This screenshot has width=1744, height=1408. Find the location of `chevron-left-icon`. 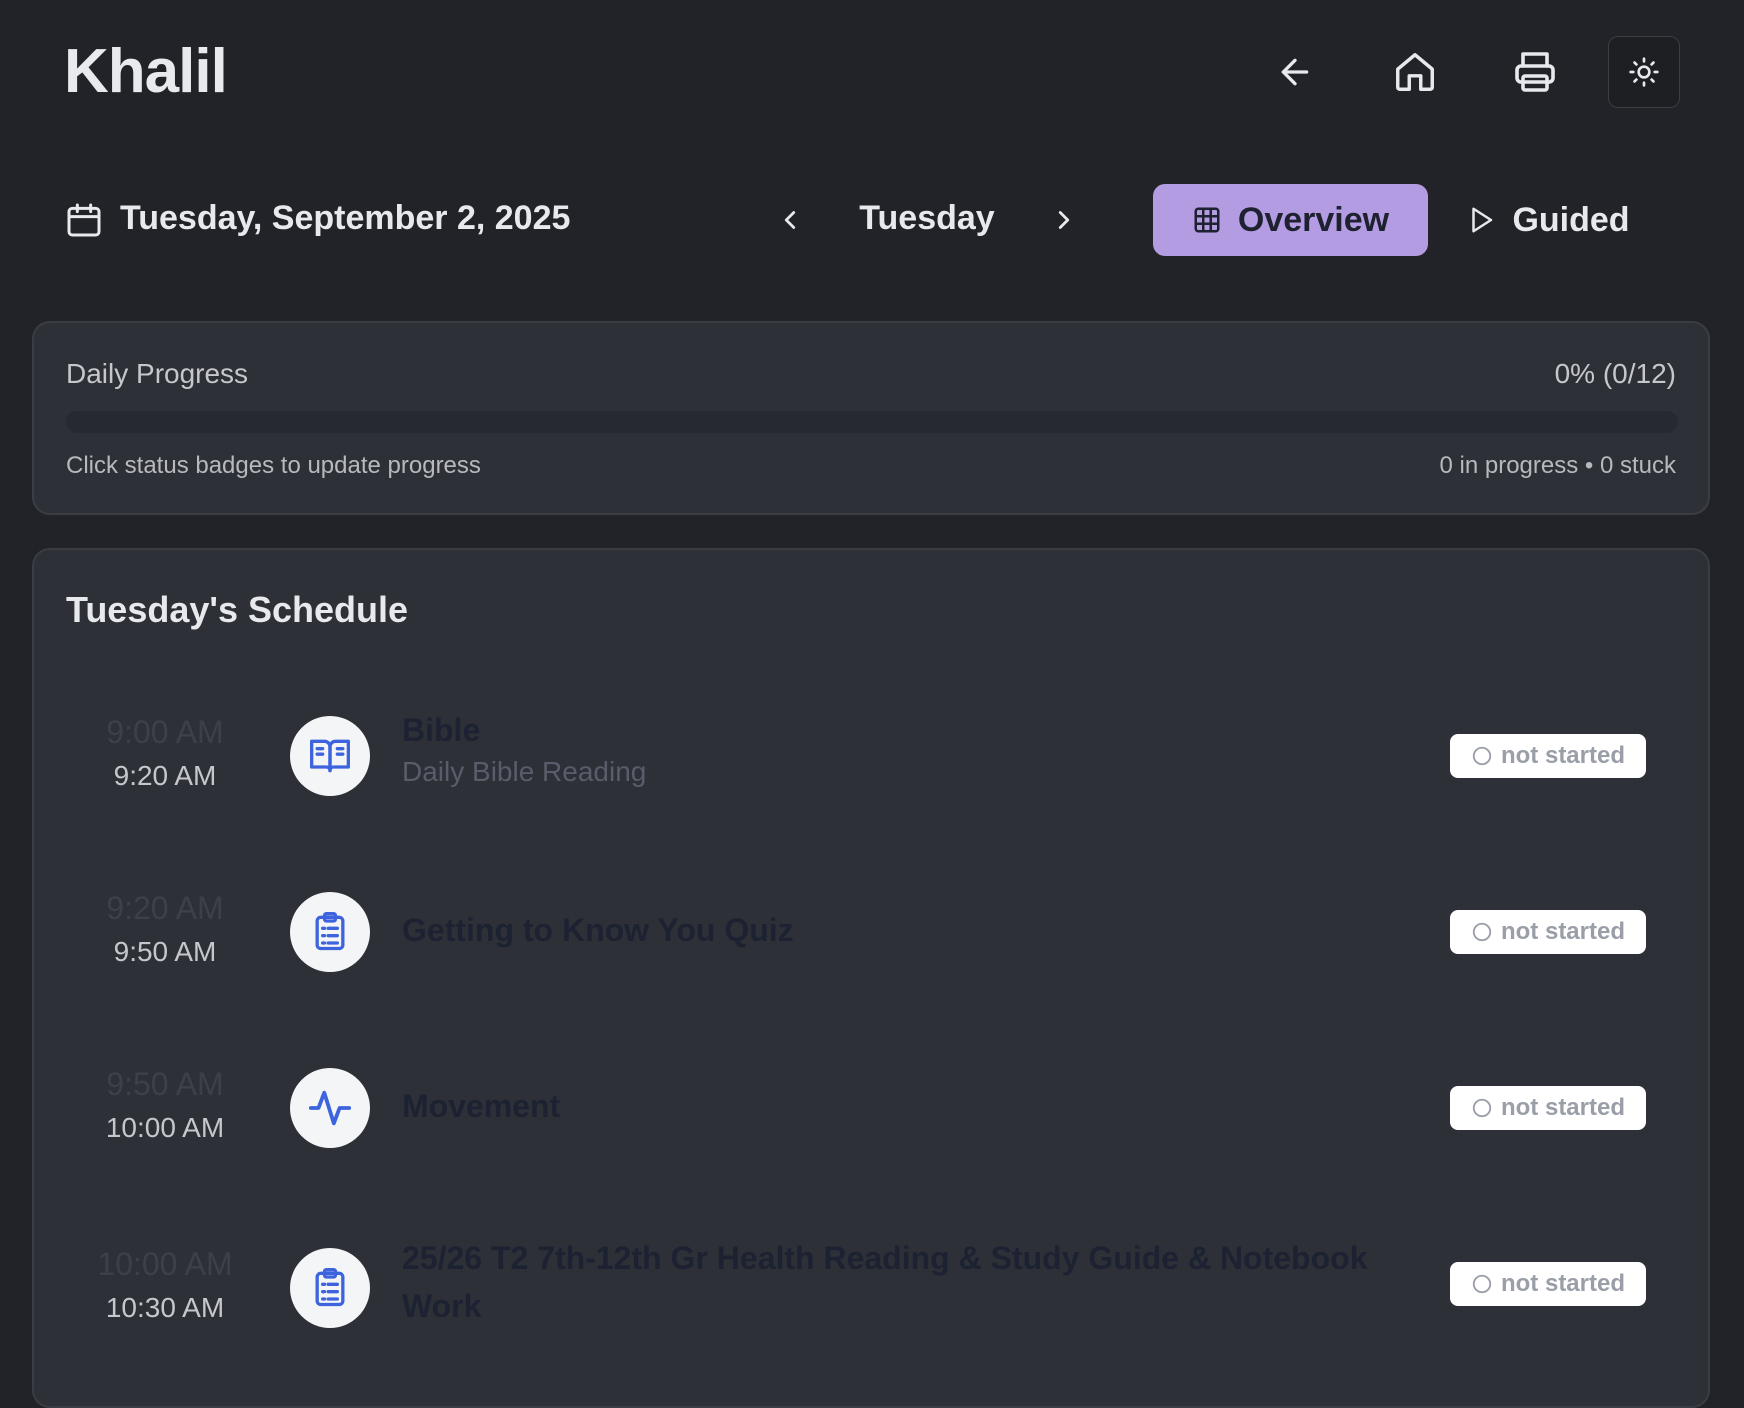

chevron-left-icon is located at coordinates (790, 220).